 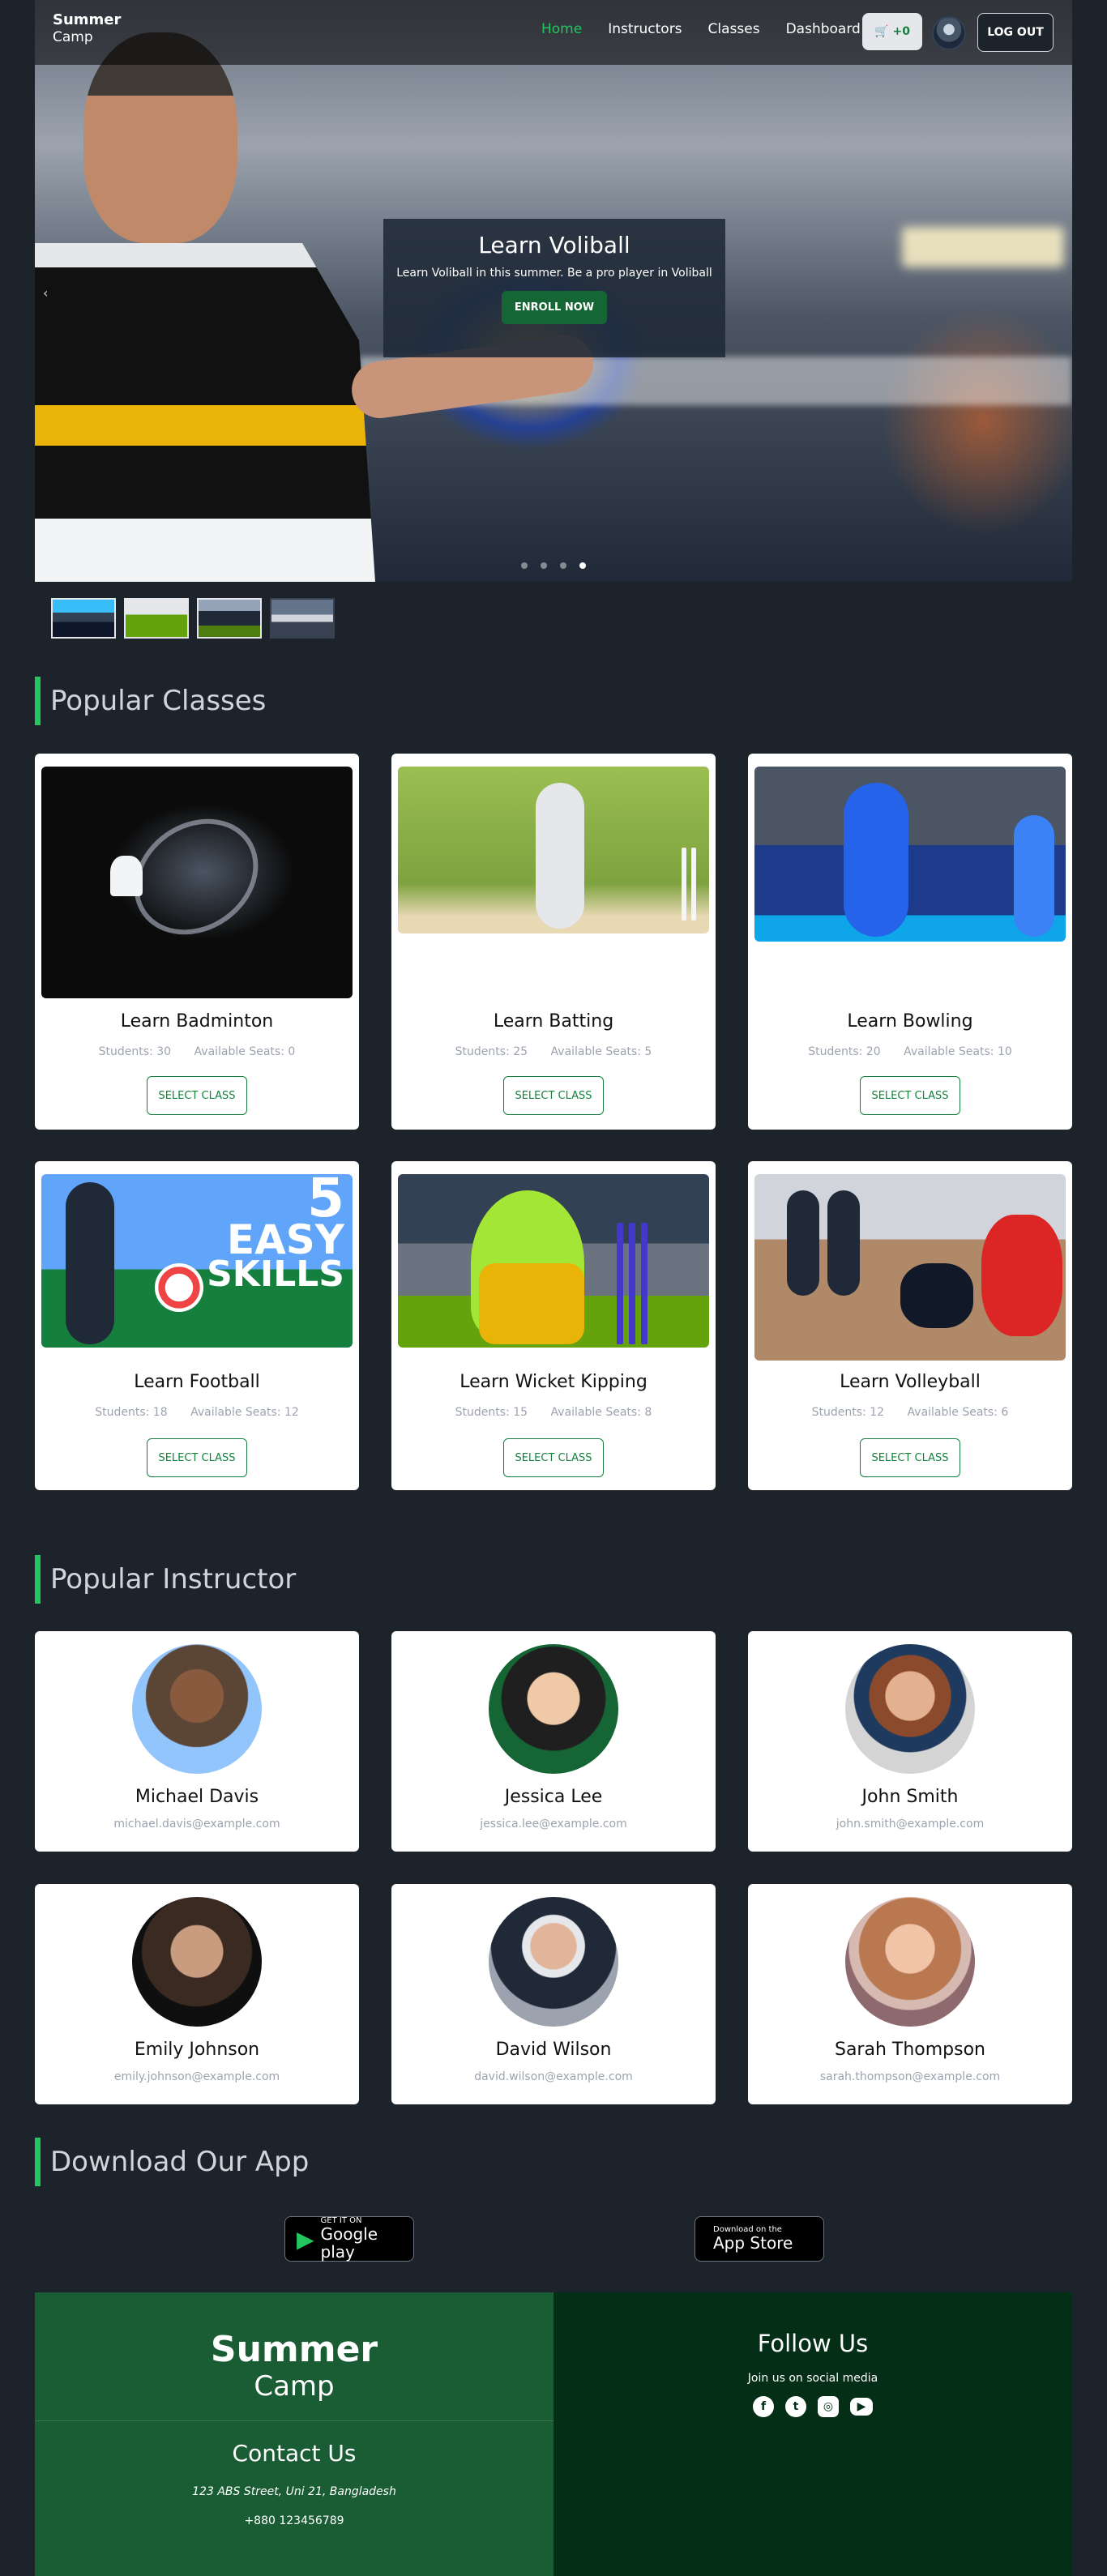 What do you see at coordinates (553, 1382) in the screenshot?
I see `class-name: Learn Wicket Kipping` at bounding box center [553, 1382].